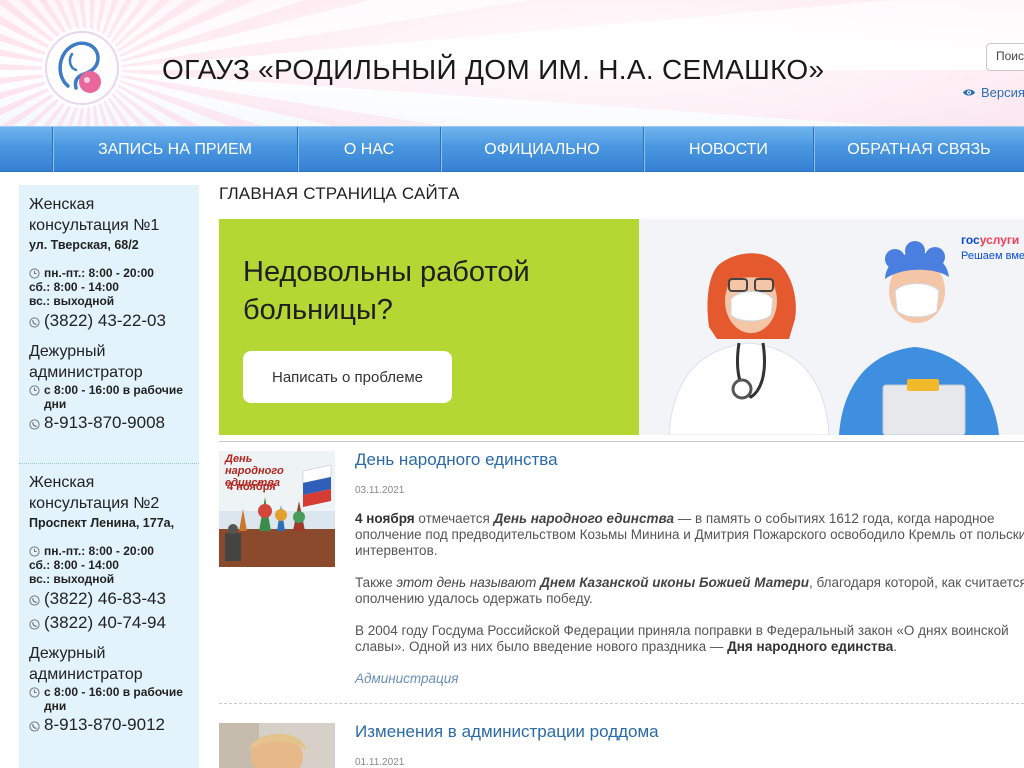 This screenshot has height=768, width=1024. I want to click on clinic1-duty-phone-number: 8-913-870-9008, so click(104, 422).